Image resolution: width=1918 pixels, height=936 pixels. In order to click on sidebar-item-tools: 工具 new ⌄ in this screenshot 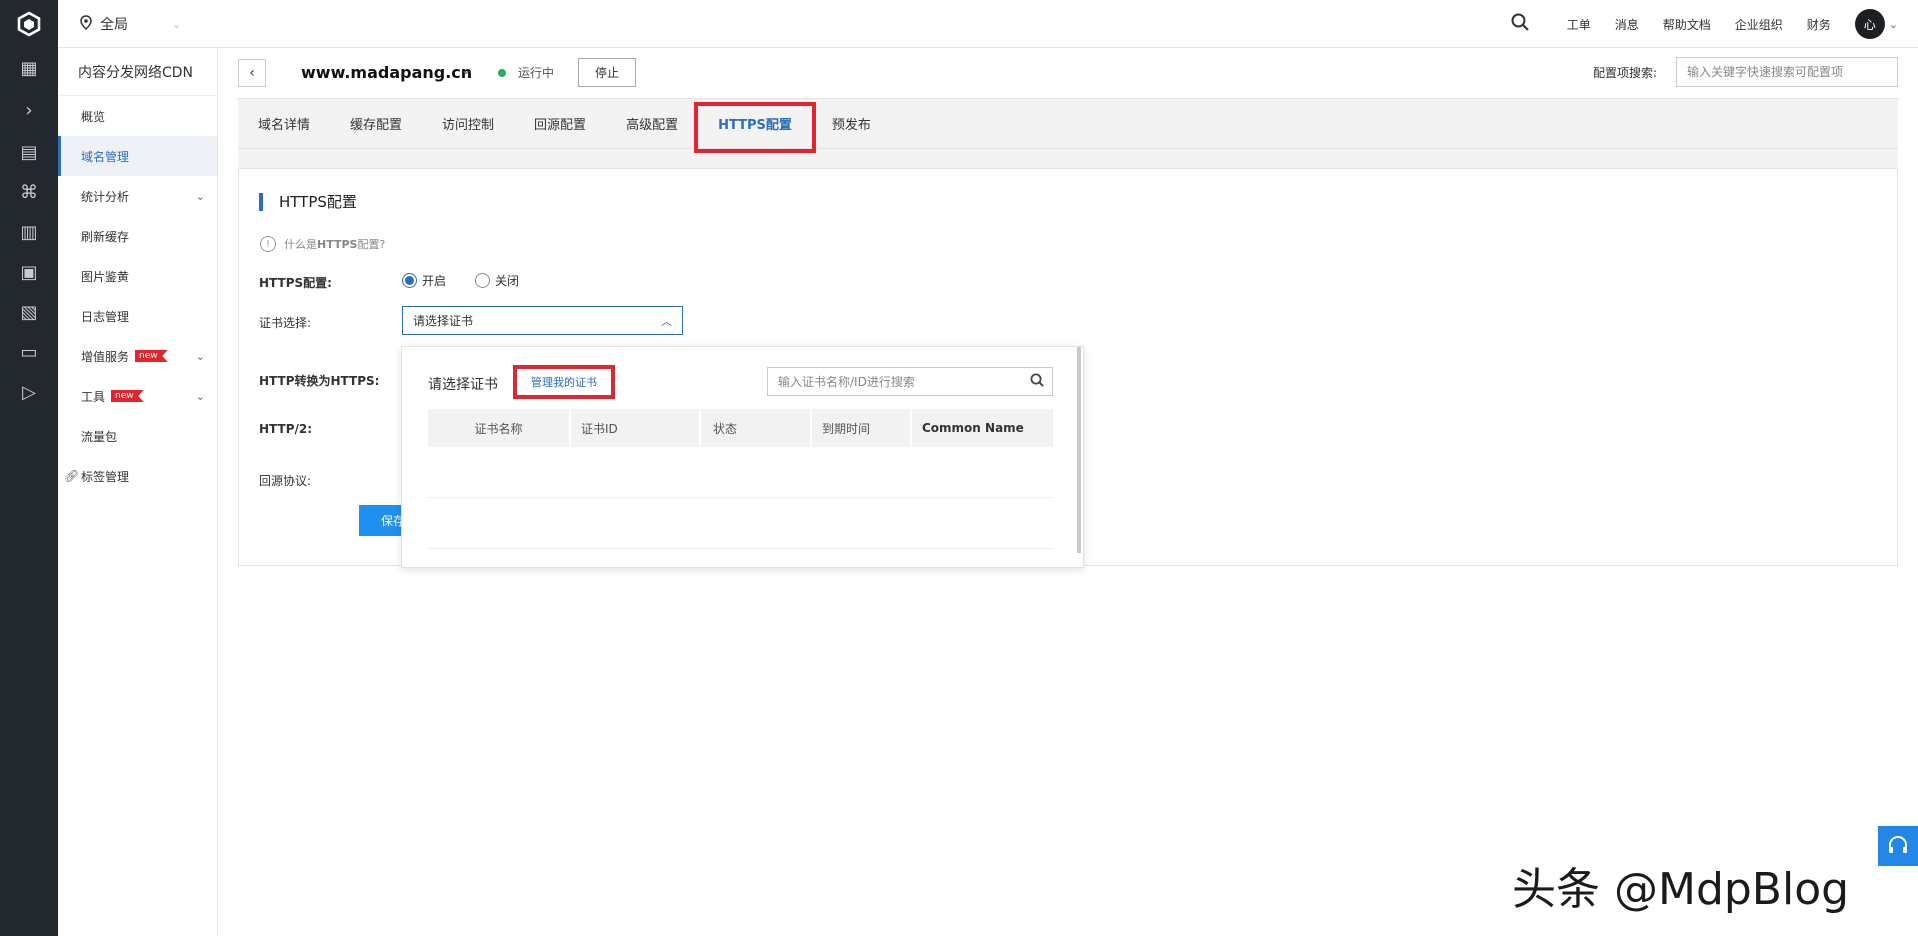, I will do `click(137, 396)`.